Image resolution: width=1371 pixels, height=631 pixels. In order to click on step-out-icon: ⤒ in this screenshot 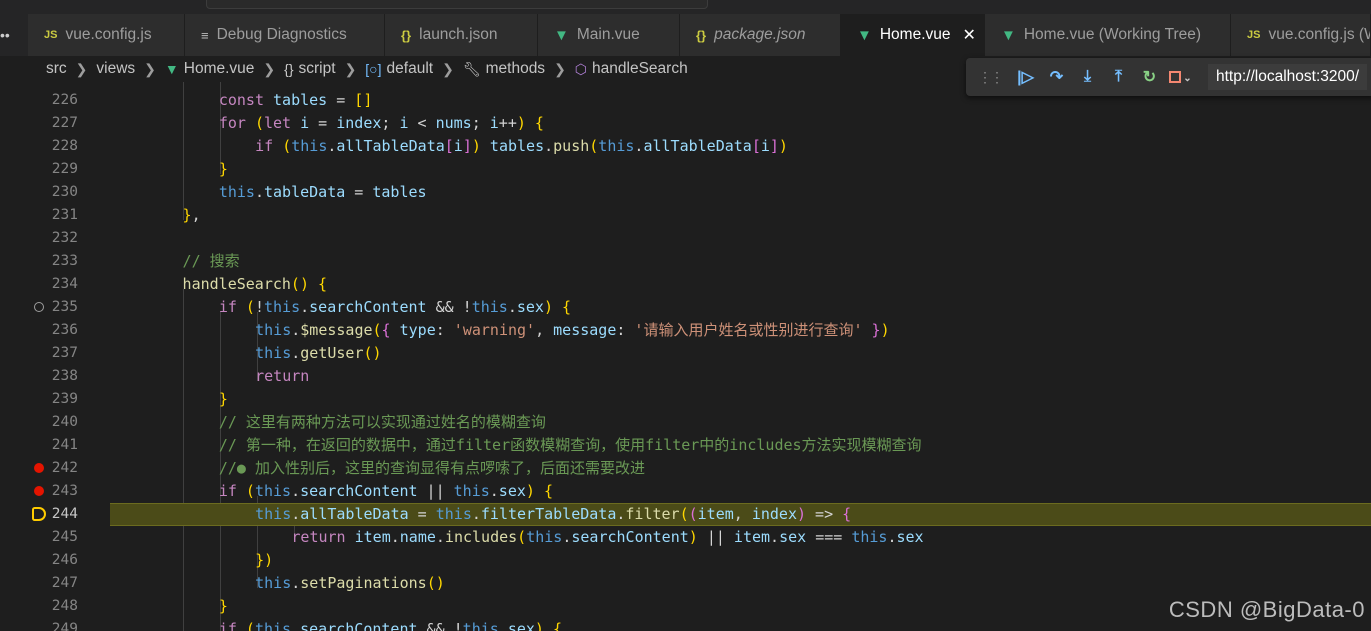, I will do `click(1118, 77)`.